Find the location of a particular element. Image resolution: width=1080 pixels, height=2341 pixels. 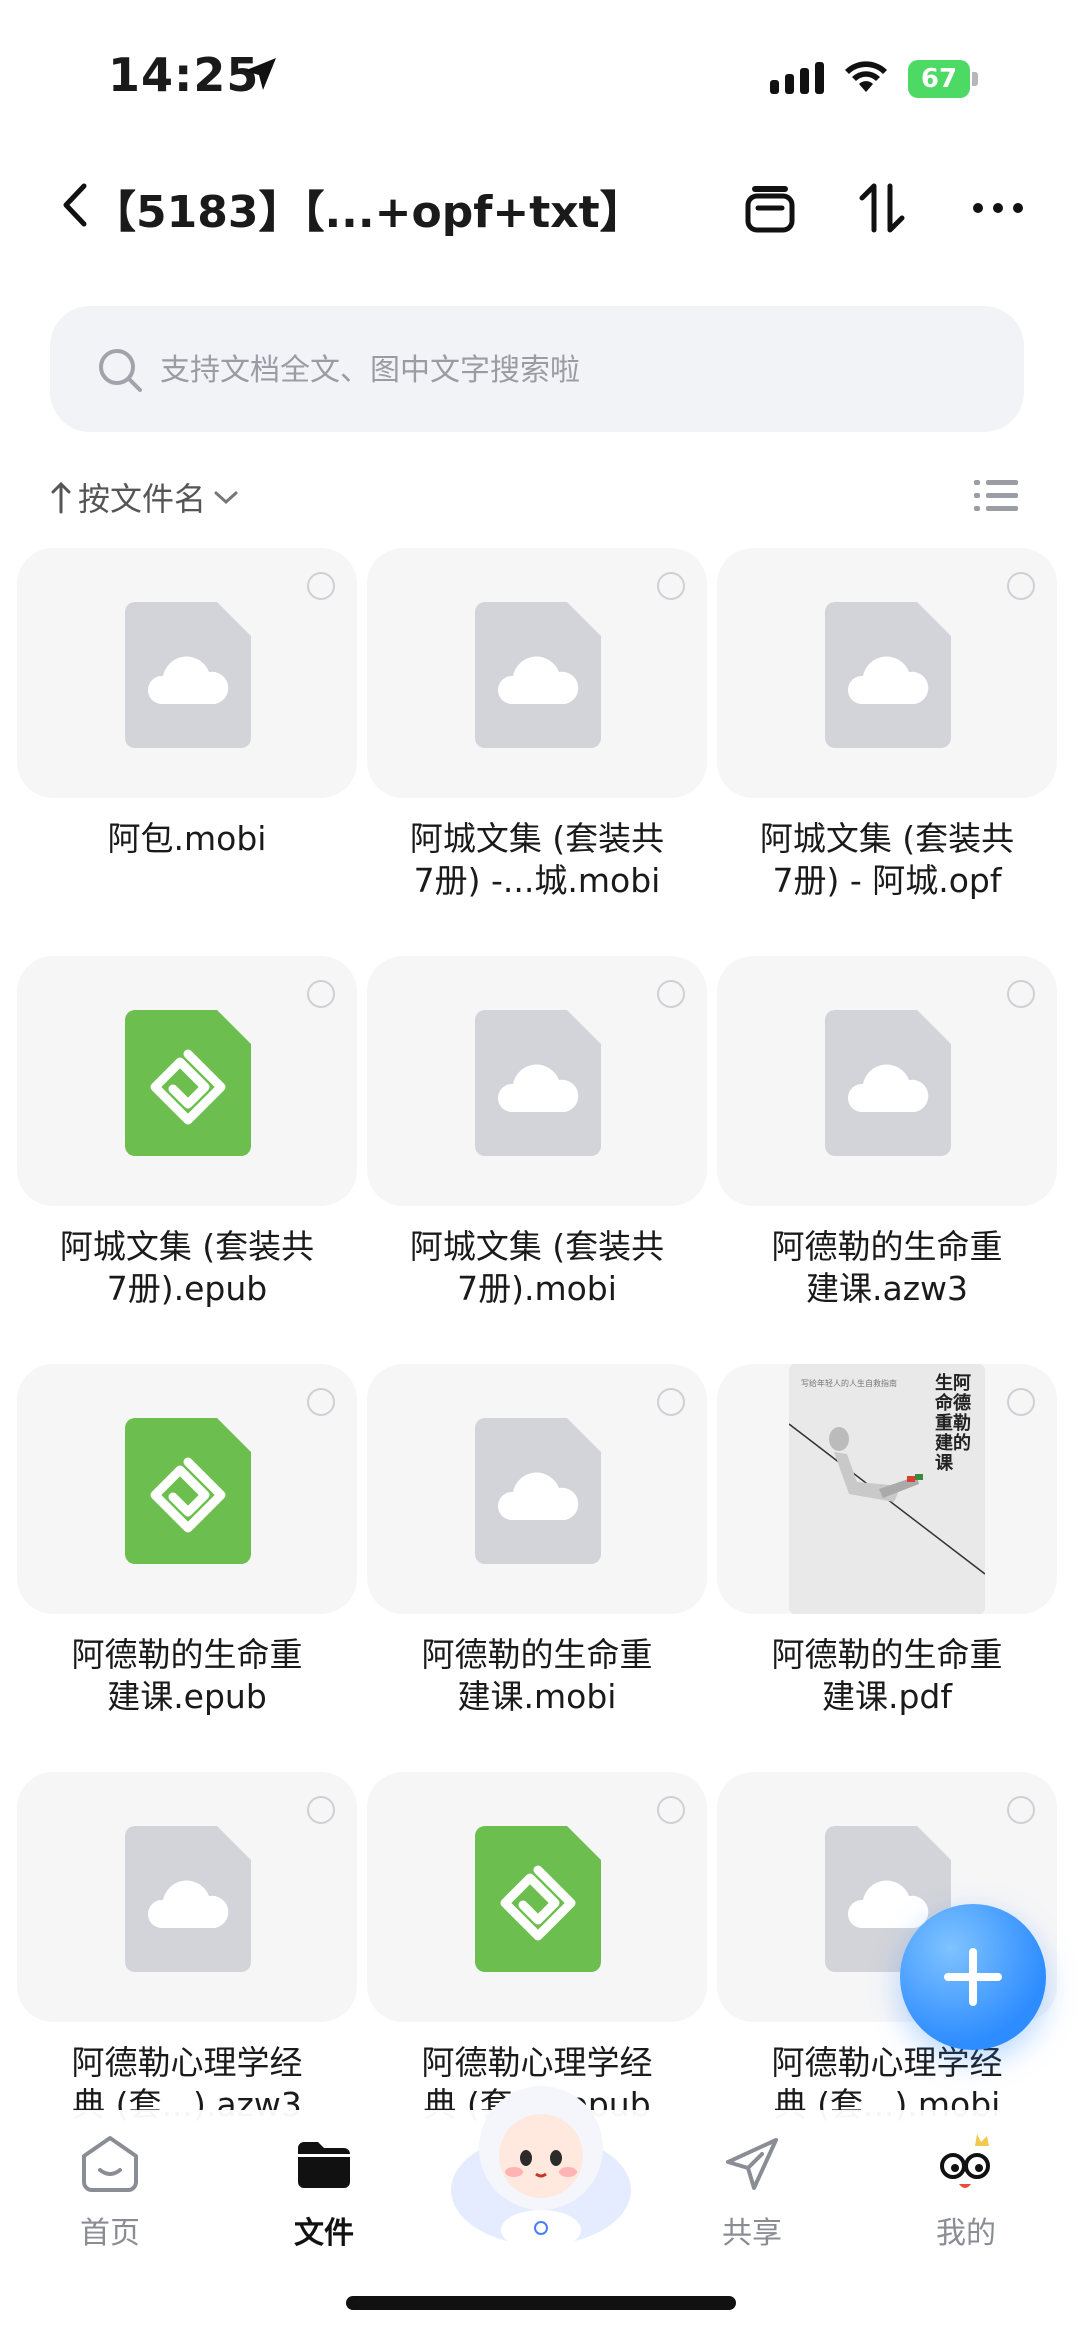

tab-files: 文件 is located at coordinates (324, 2192).